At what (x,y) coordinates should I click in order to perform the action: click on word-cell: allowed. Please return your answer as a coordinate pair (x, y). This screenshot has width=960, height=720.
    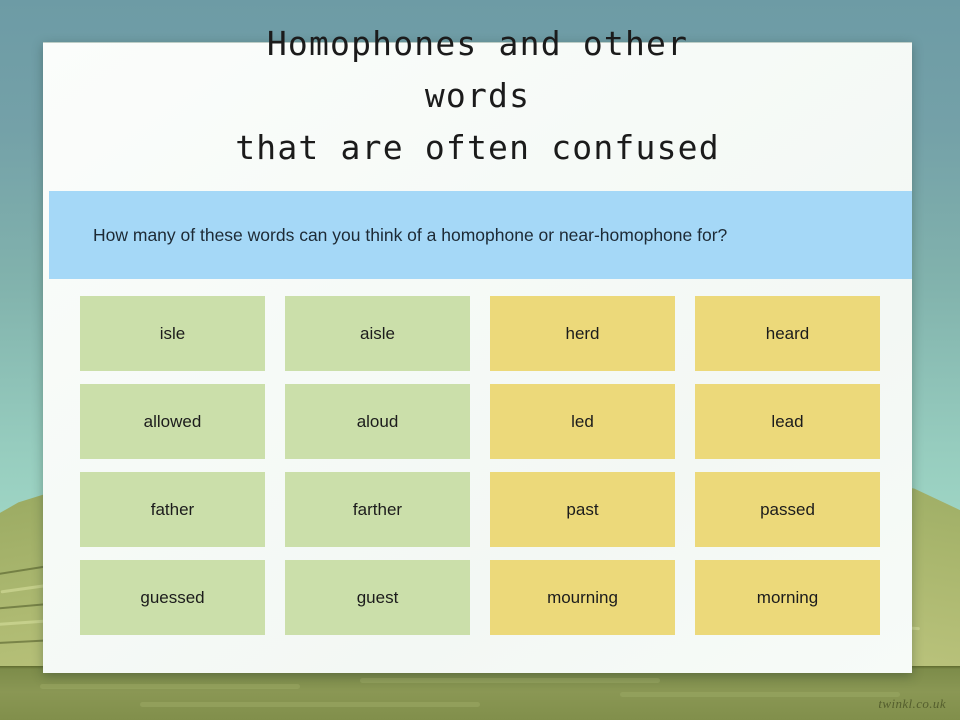
    Looking at the image, I should click on (172, 421).